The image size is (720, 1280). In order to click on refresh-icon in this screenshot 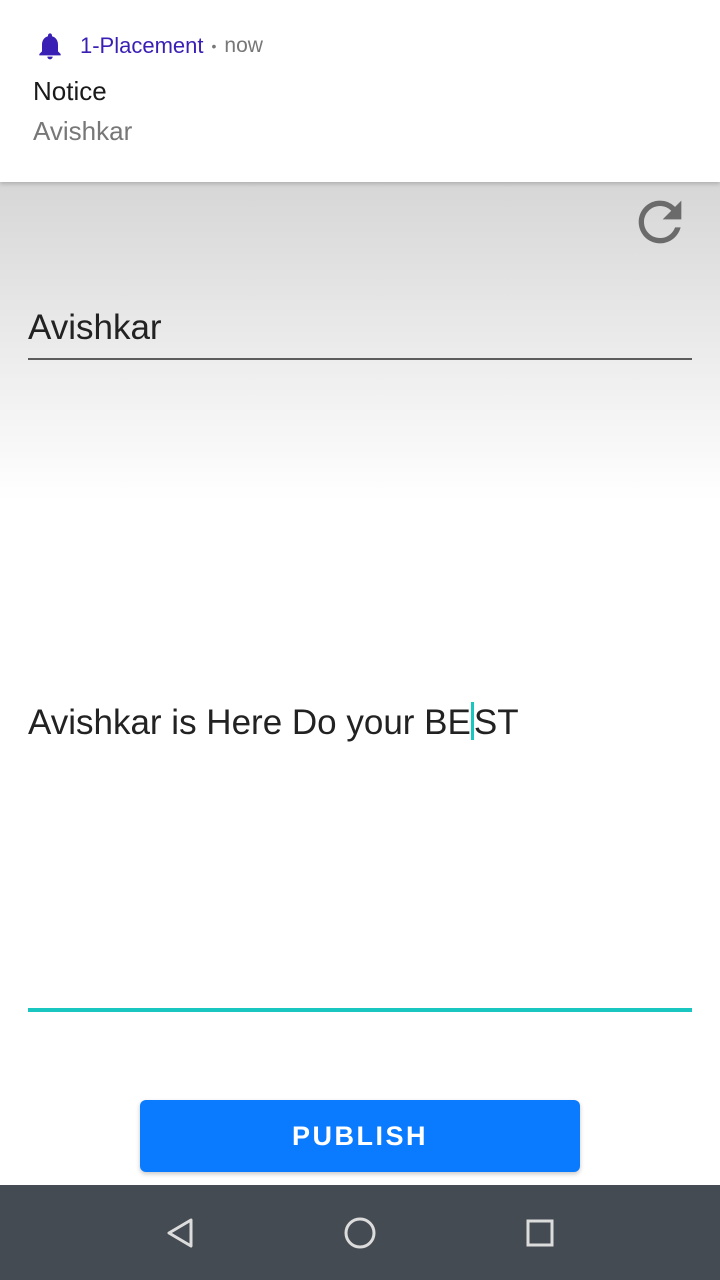, I will do `click(660, 222)`.